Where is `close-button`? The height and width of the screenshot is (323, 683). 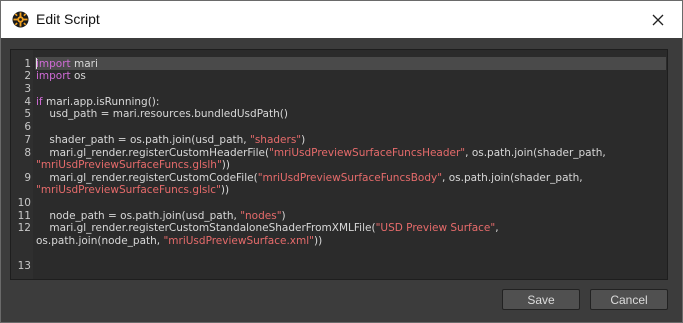 close-button is located at coordinates (658, 20).